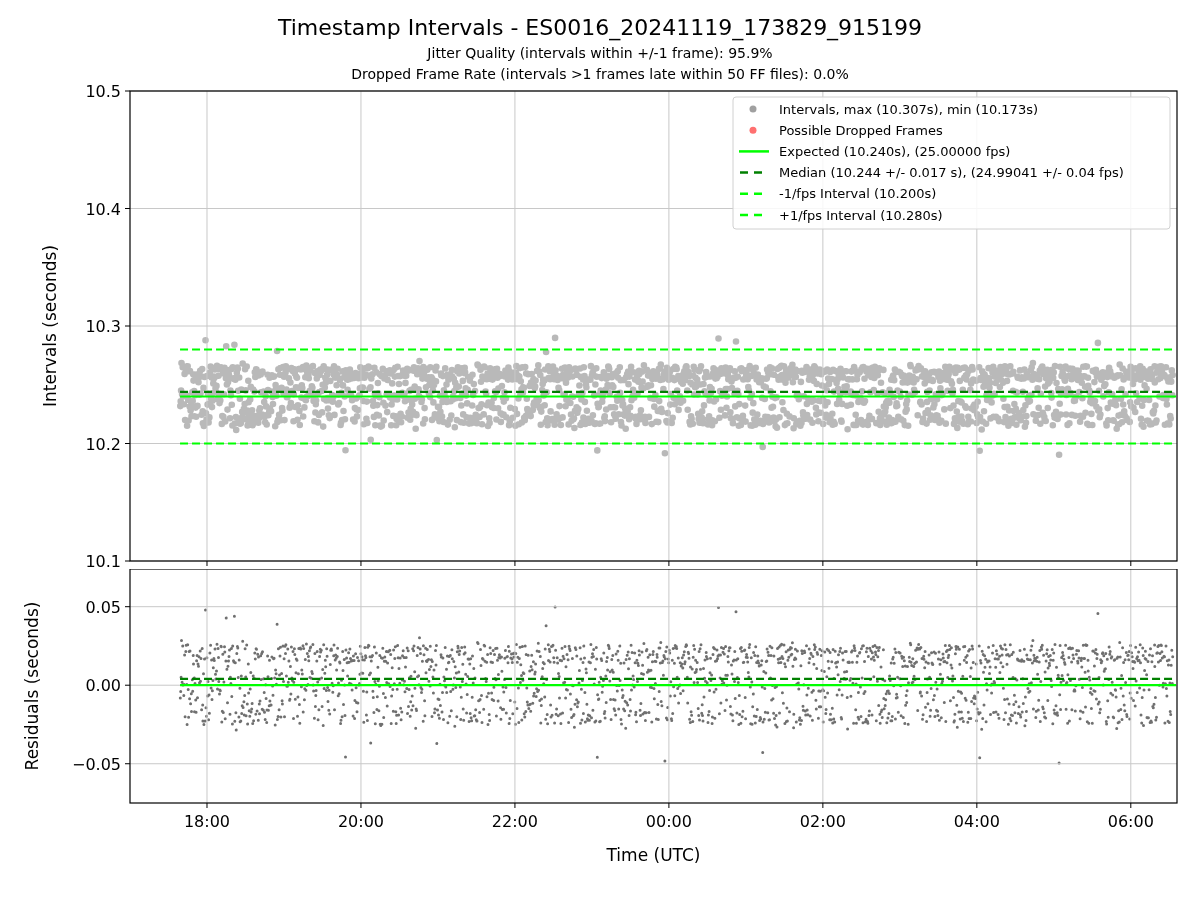 The height and width of the screenshot is (900, 1200). I want to click on y-tick-label: 10.4, so click(103, 209).